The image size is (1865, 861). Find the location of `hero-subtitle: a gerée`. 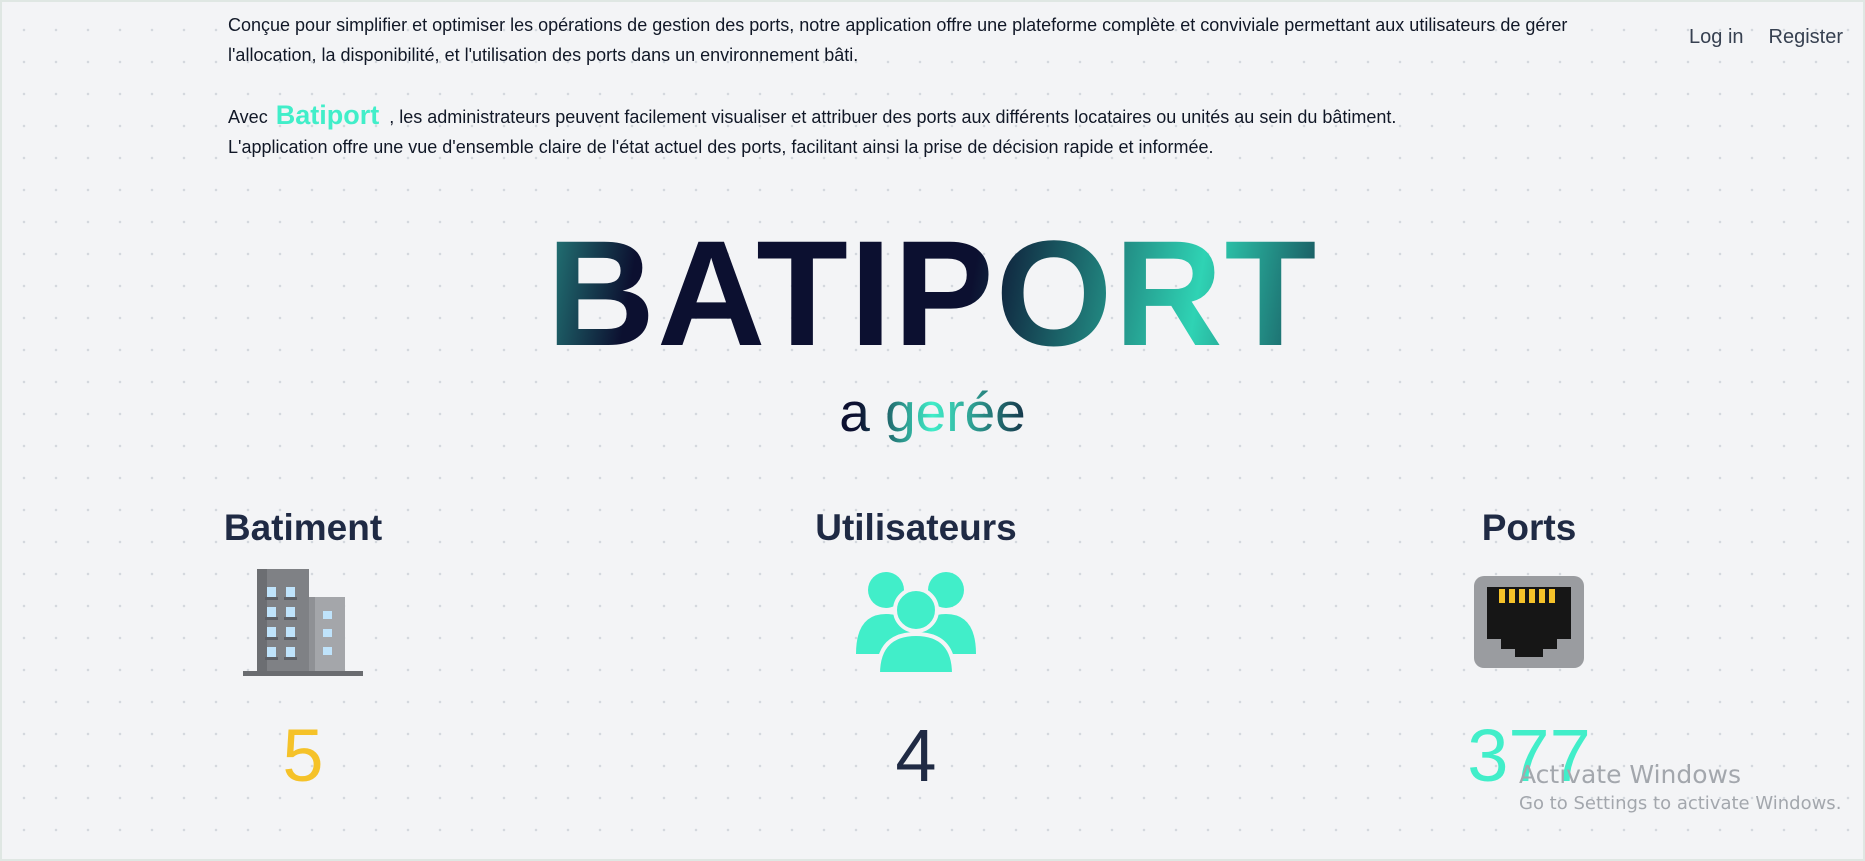

hero-subtitle: a gerée is located at coordinates (932, 412).